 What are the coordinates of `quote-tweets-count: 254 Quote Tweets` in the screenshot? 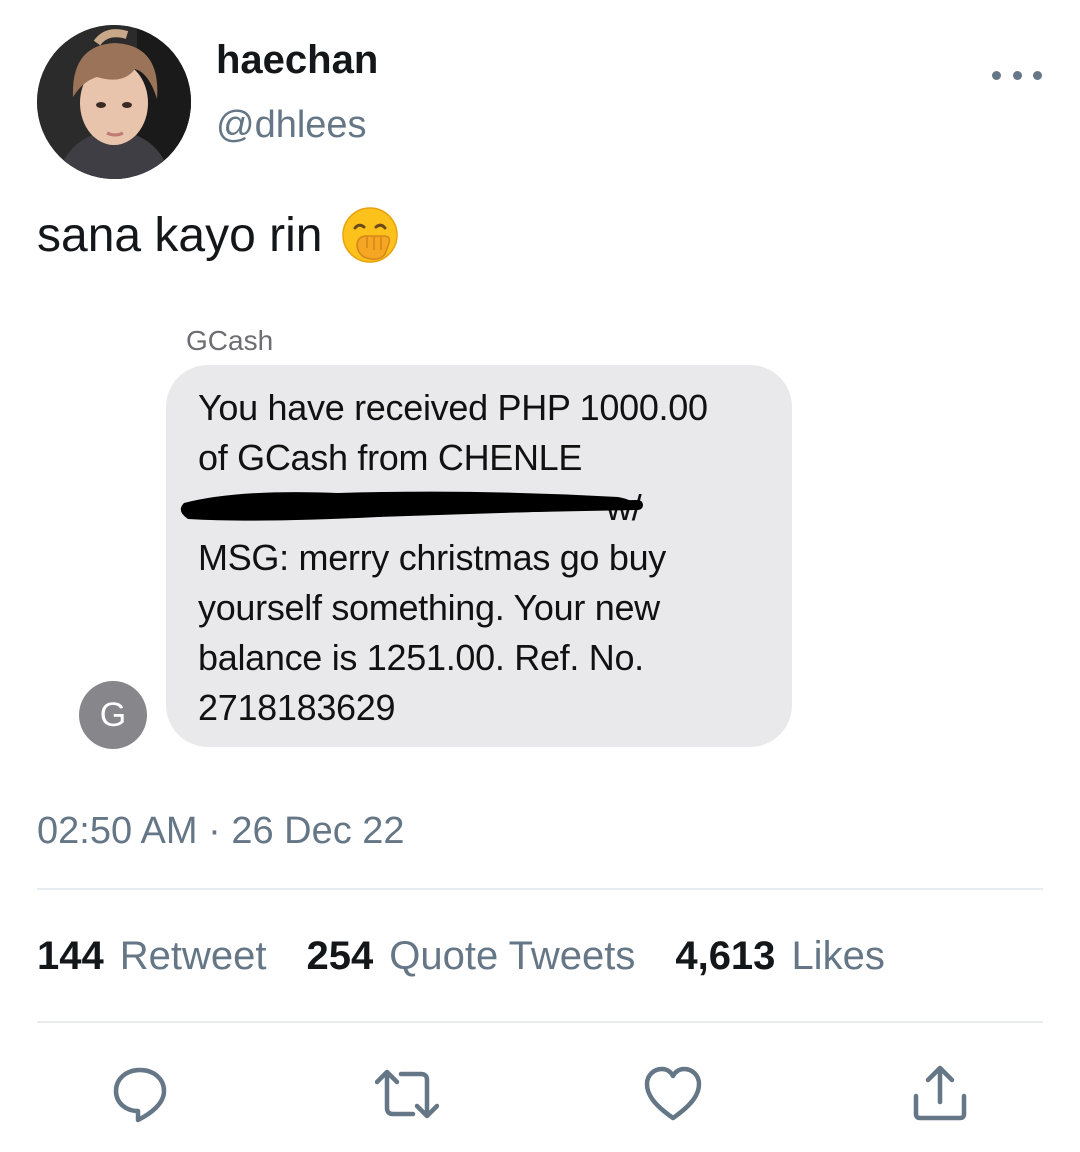 It's located at (471, 956).